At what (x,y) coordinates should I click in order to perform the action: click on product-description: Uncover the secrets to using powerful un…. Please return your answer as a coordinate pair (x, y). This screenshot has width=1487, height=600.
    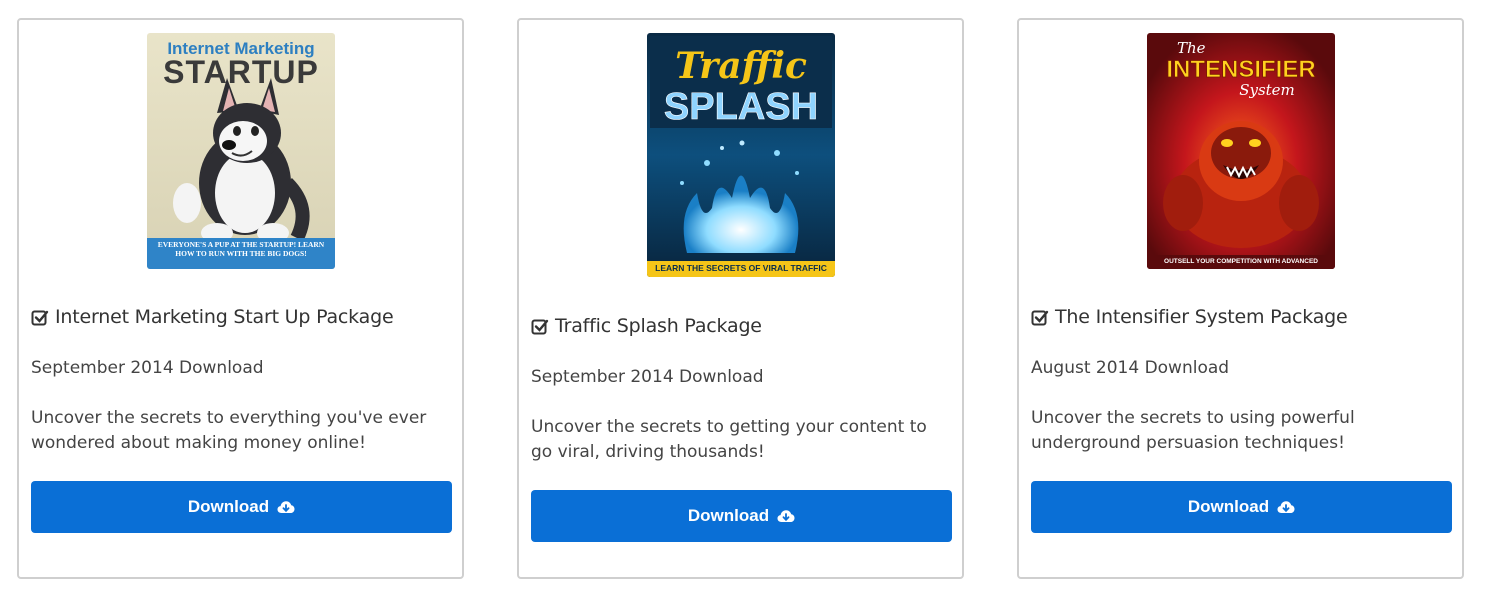
    Looking at the image, I should click on (1193, 430).